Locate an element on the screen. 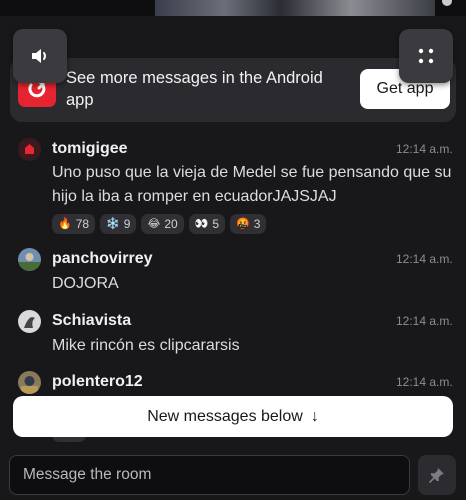 The image size is (466, 500). message-composer is located at coordinates (233, 473).